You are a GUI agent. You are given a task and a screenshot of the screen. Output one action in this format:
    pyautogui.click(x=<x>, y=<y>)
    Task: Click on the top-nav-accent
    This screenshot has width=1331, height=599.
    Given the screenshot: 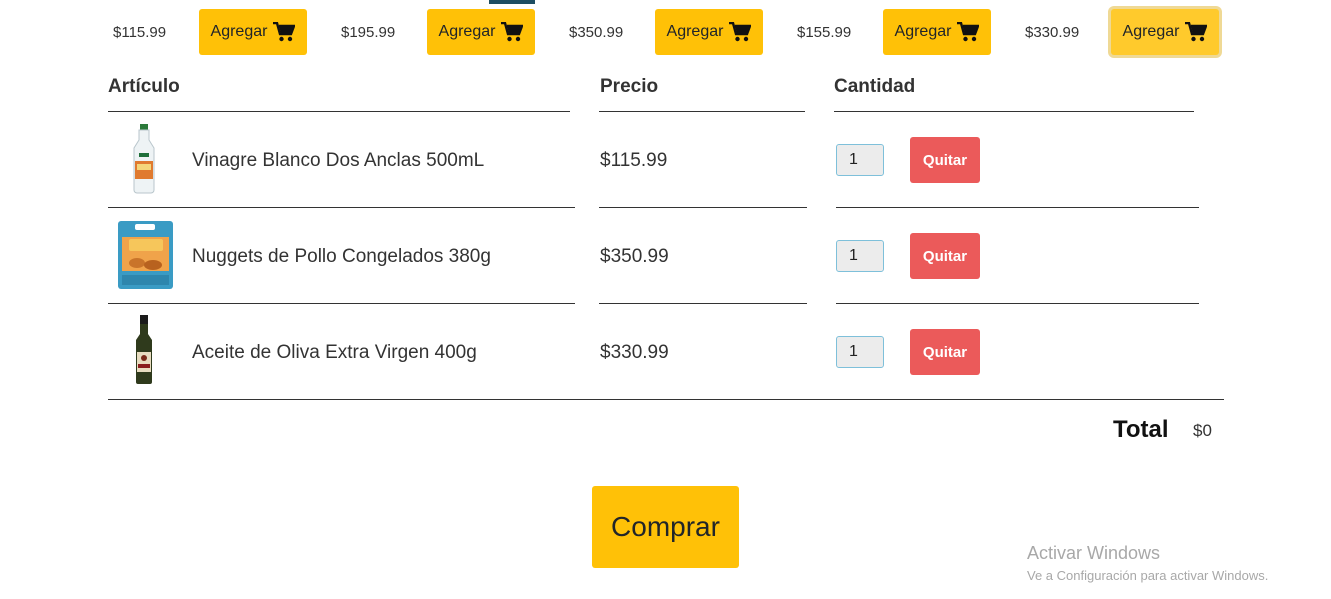 What is the action you would take?
    pyautogui.click(x=512, y=2)
    